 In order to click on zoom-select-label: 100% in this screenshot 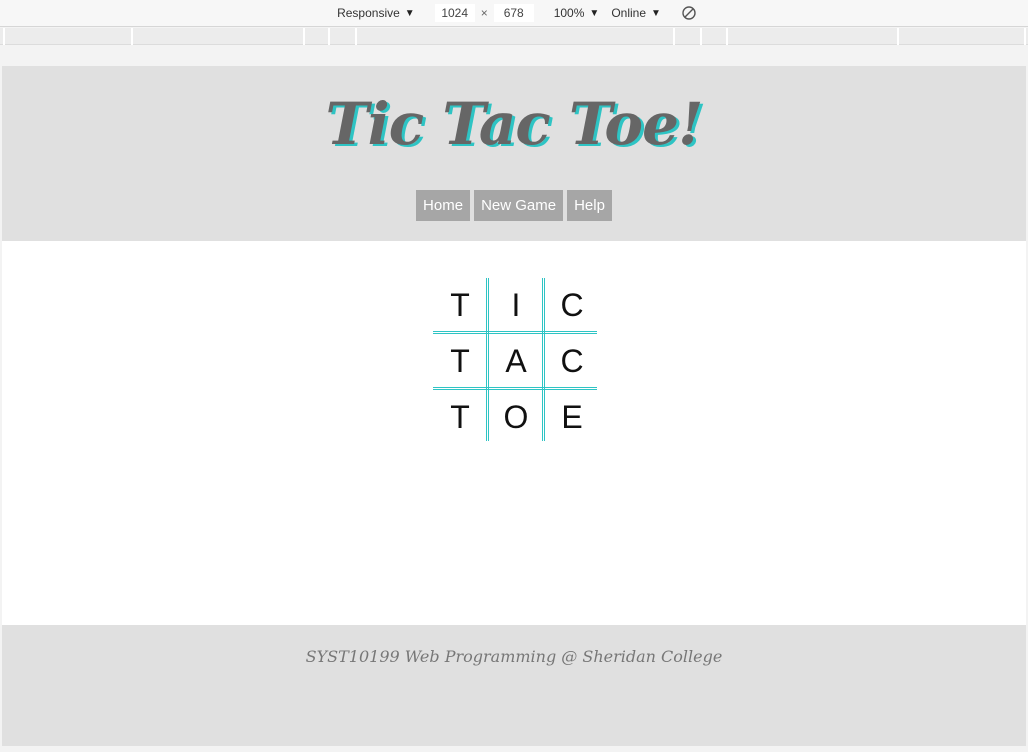, I will do `click(569, 13)`.